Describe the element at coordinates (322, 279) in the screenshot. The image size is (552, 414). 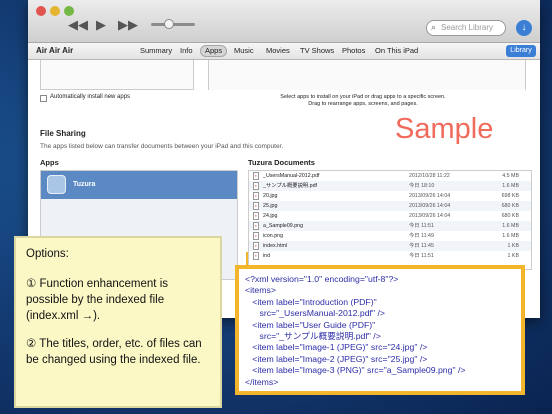
I see `xml-line: <?xml version="1.0" encoding="utf-8"?>` at that location.